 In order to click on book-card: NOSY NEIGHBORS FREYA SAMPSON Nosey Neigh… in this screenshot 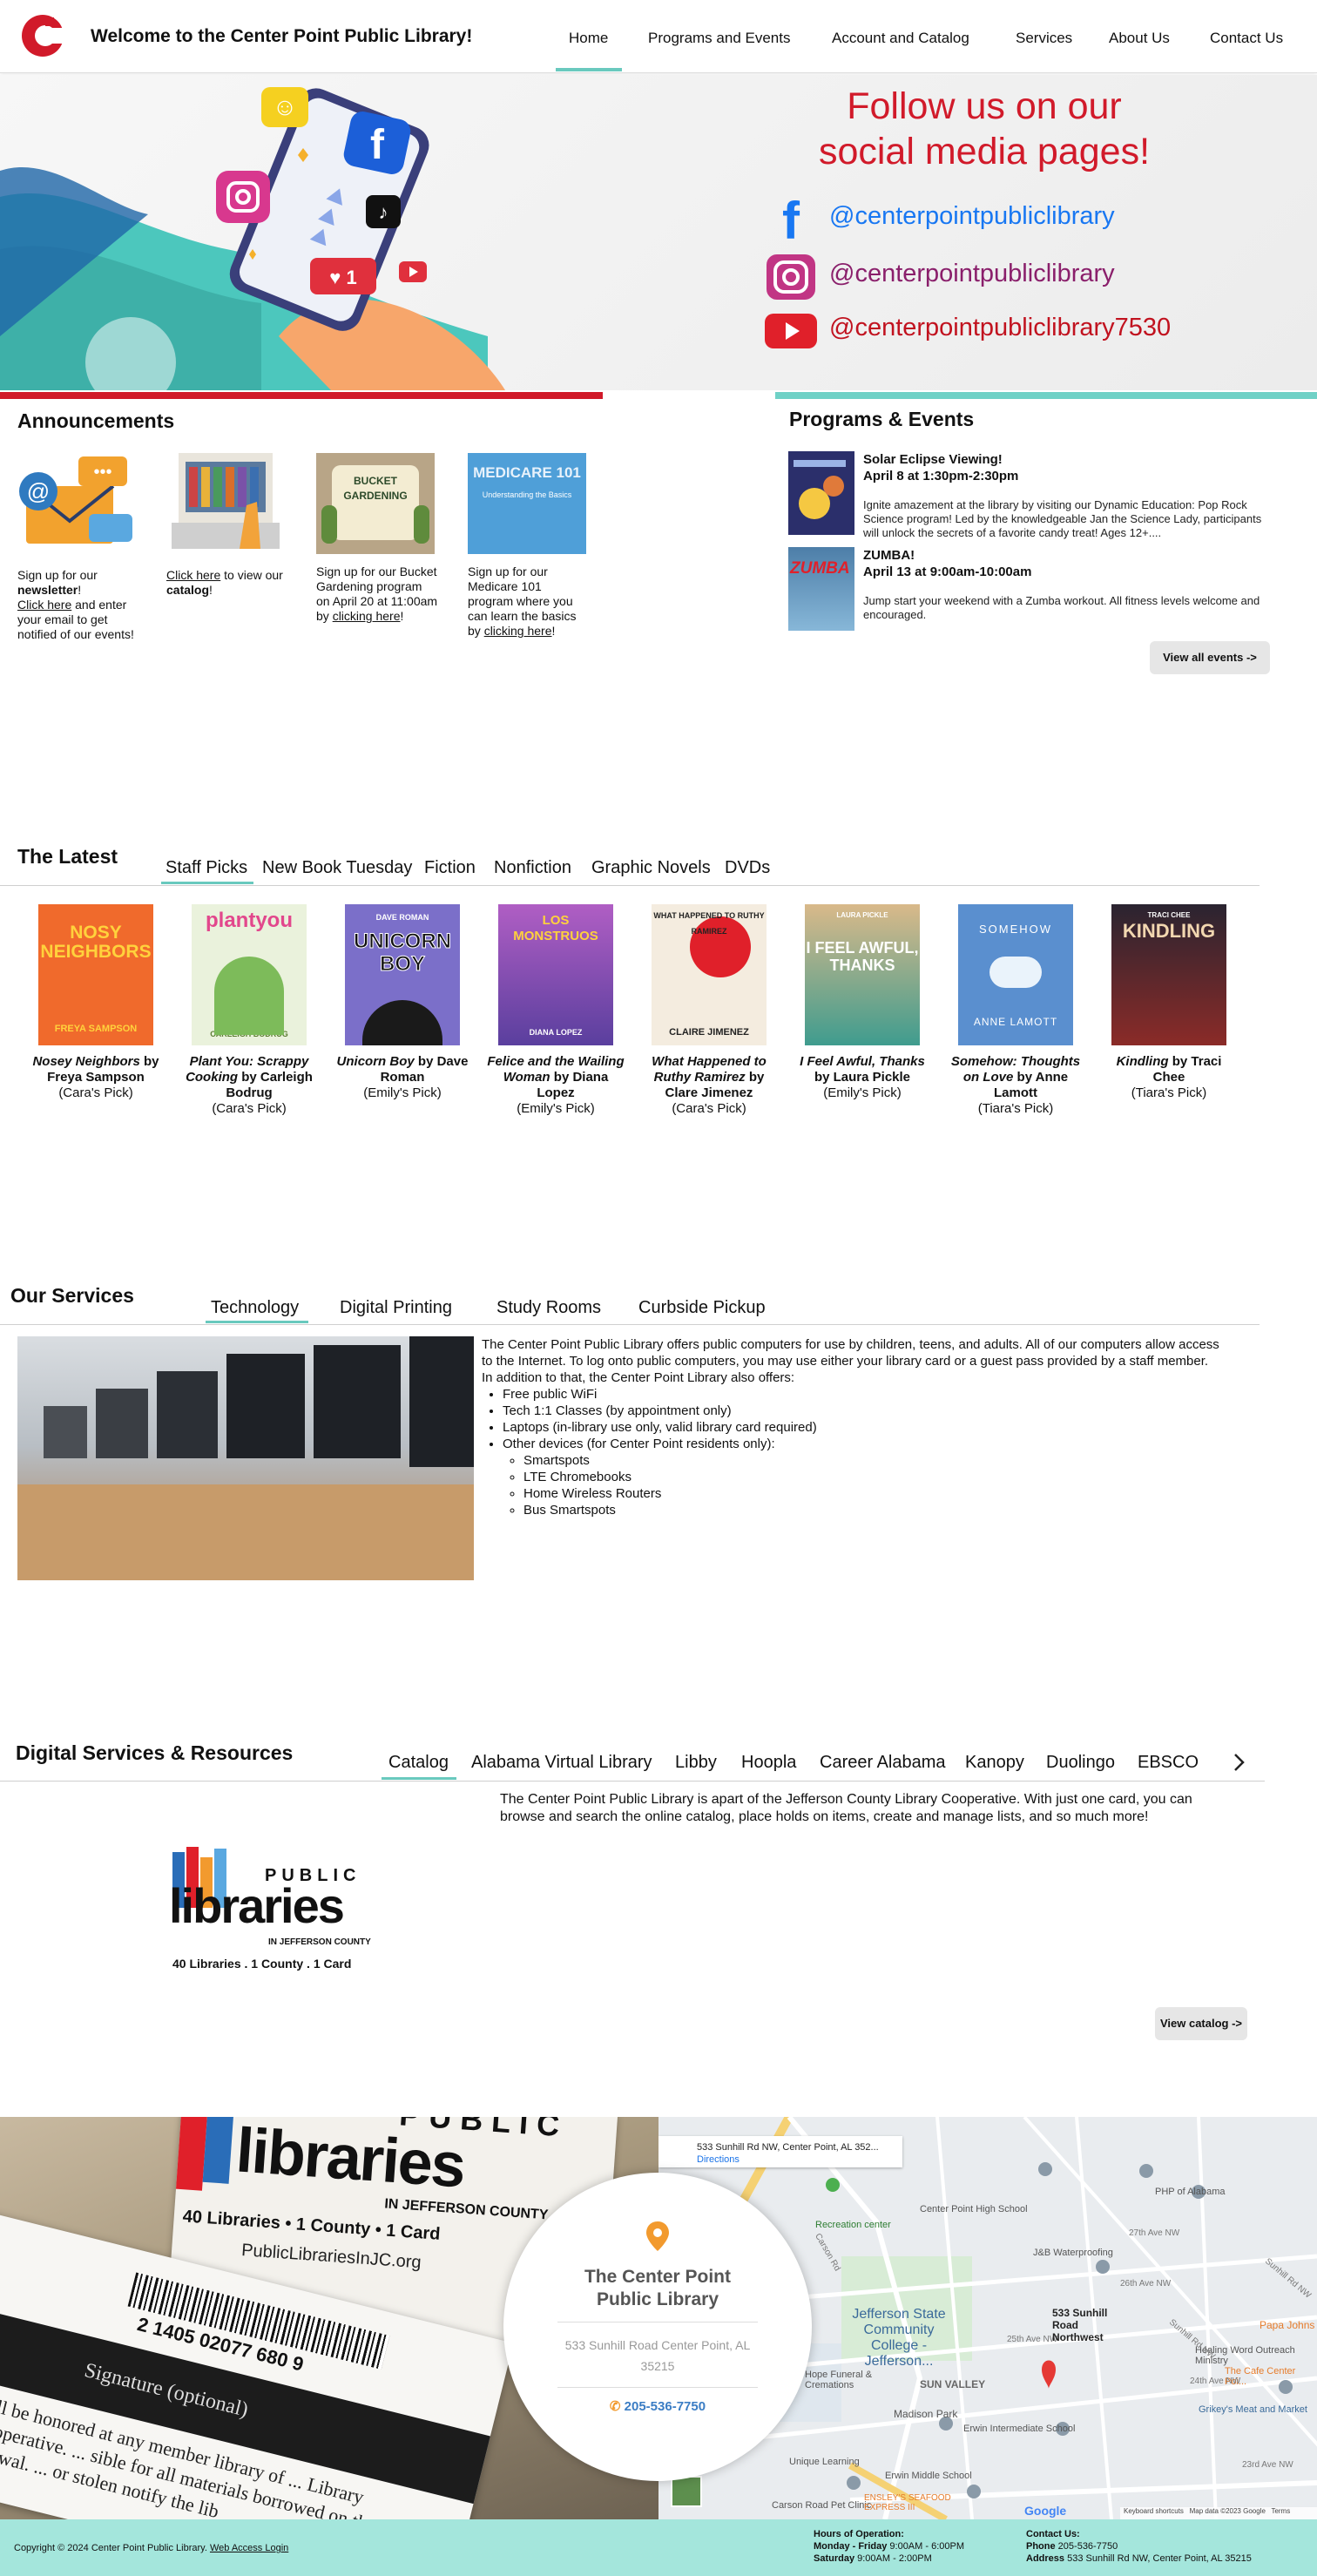, I will do `click(95, 1002)`.